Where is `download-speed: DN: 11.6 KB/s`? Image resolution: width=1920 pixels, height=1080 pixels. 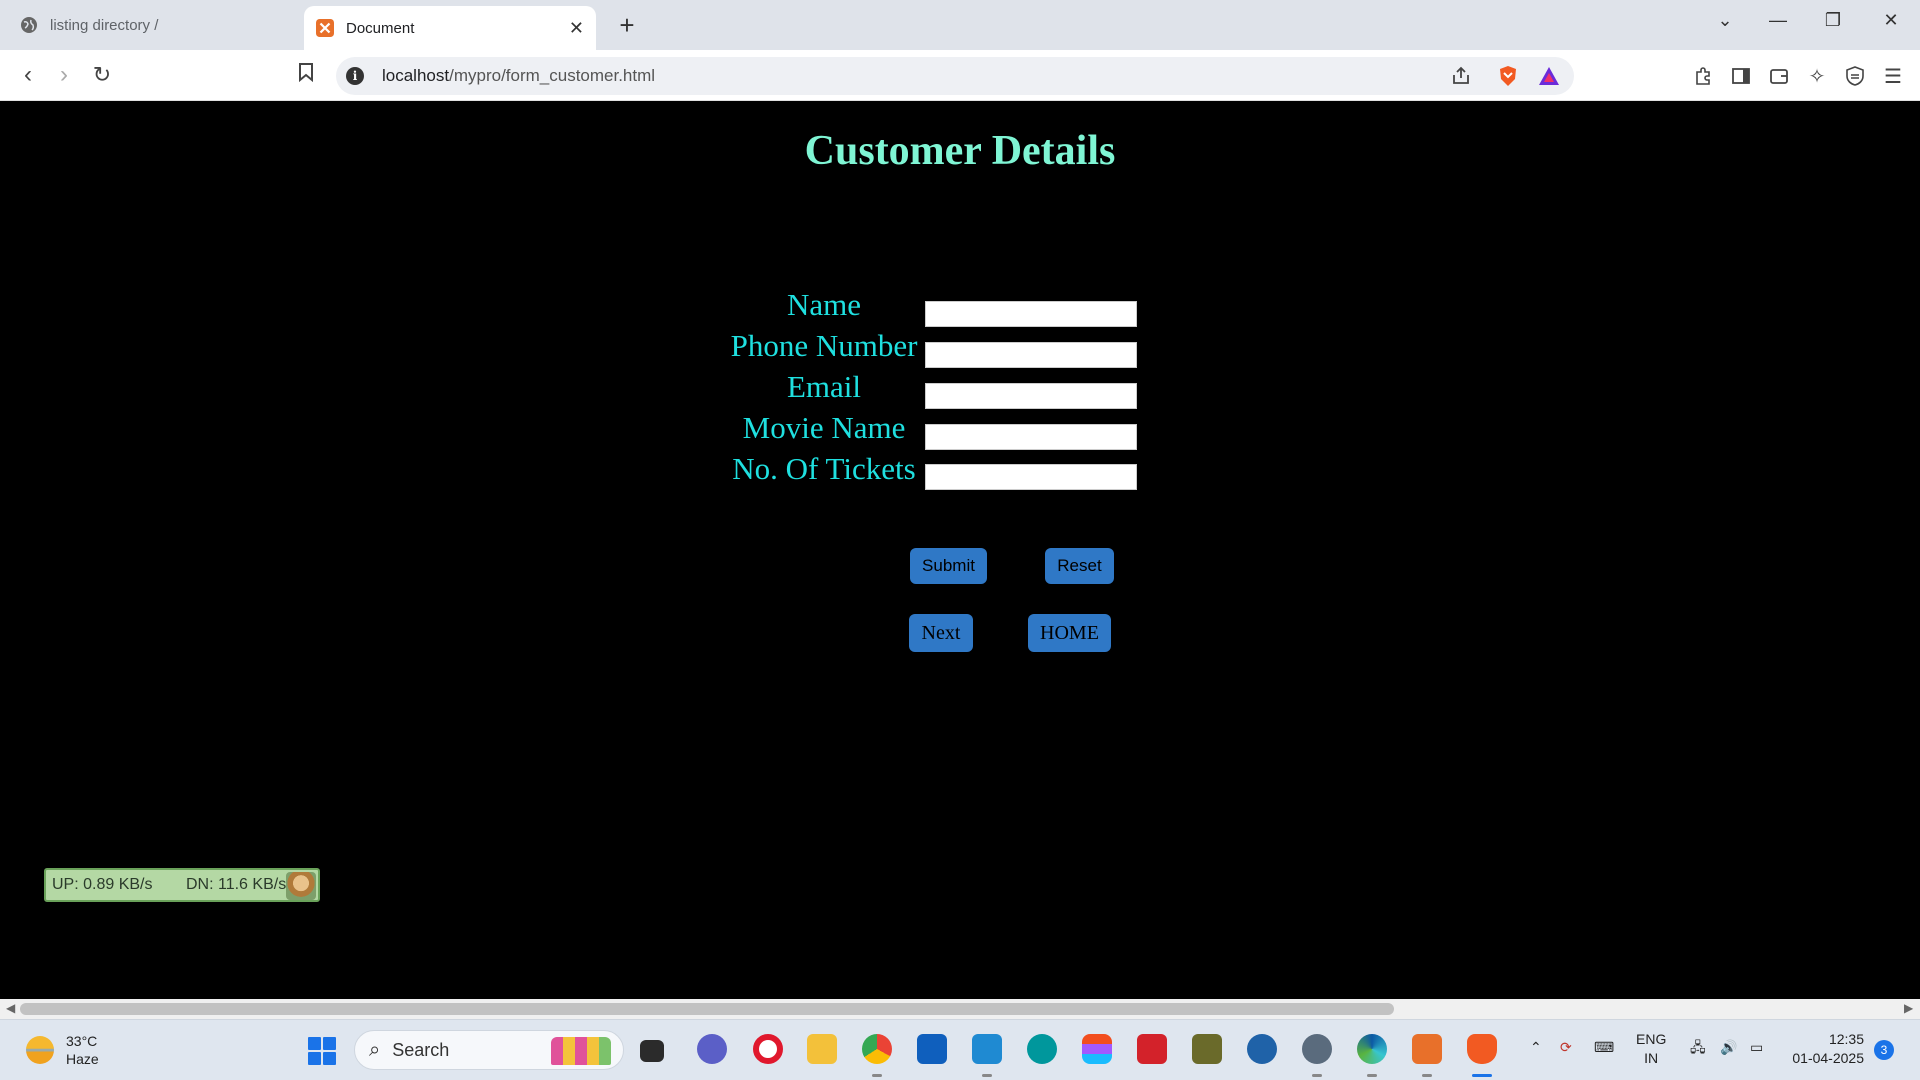
download-speed: DN: 11.6 KB/s is located at coordinates (236, 884).